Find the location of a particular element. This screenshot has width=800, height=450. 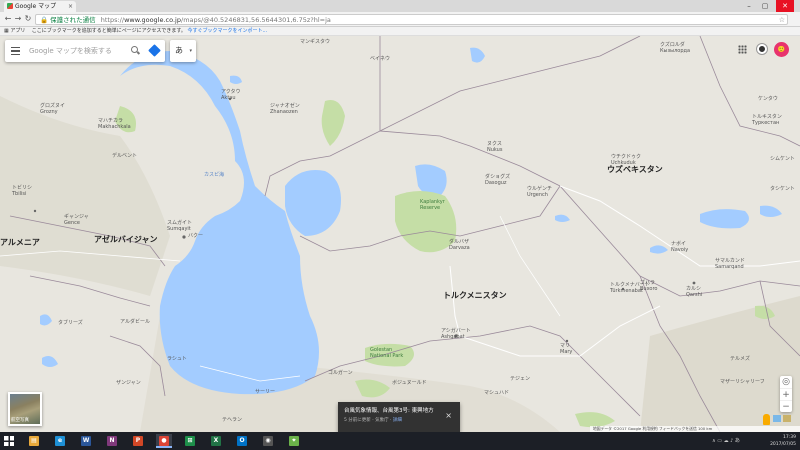

label-tedzhen: テジェン is located at coordinates (520, 379).